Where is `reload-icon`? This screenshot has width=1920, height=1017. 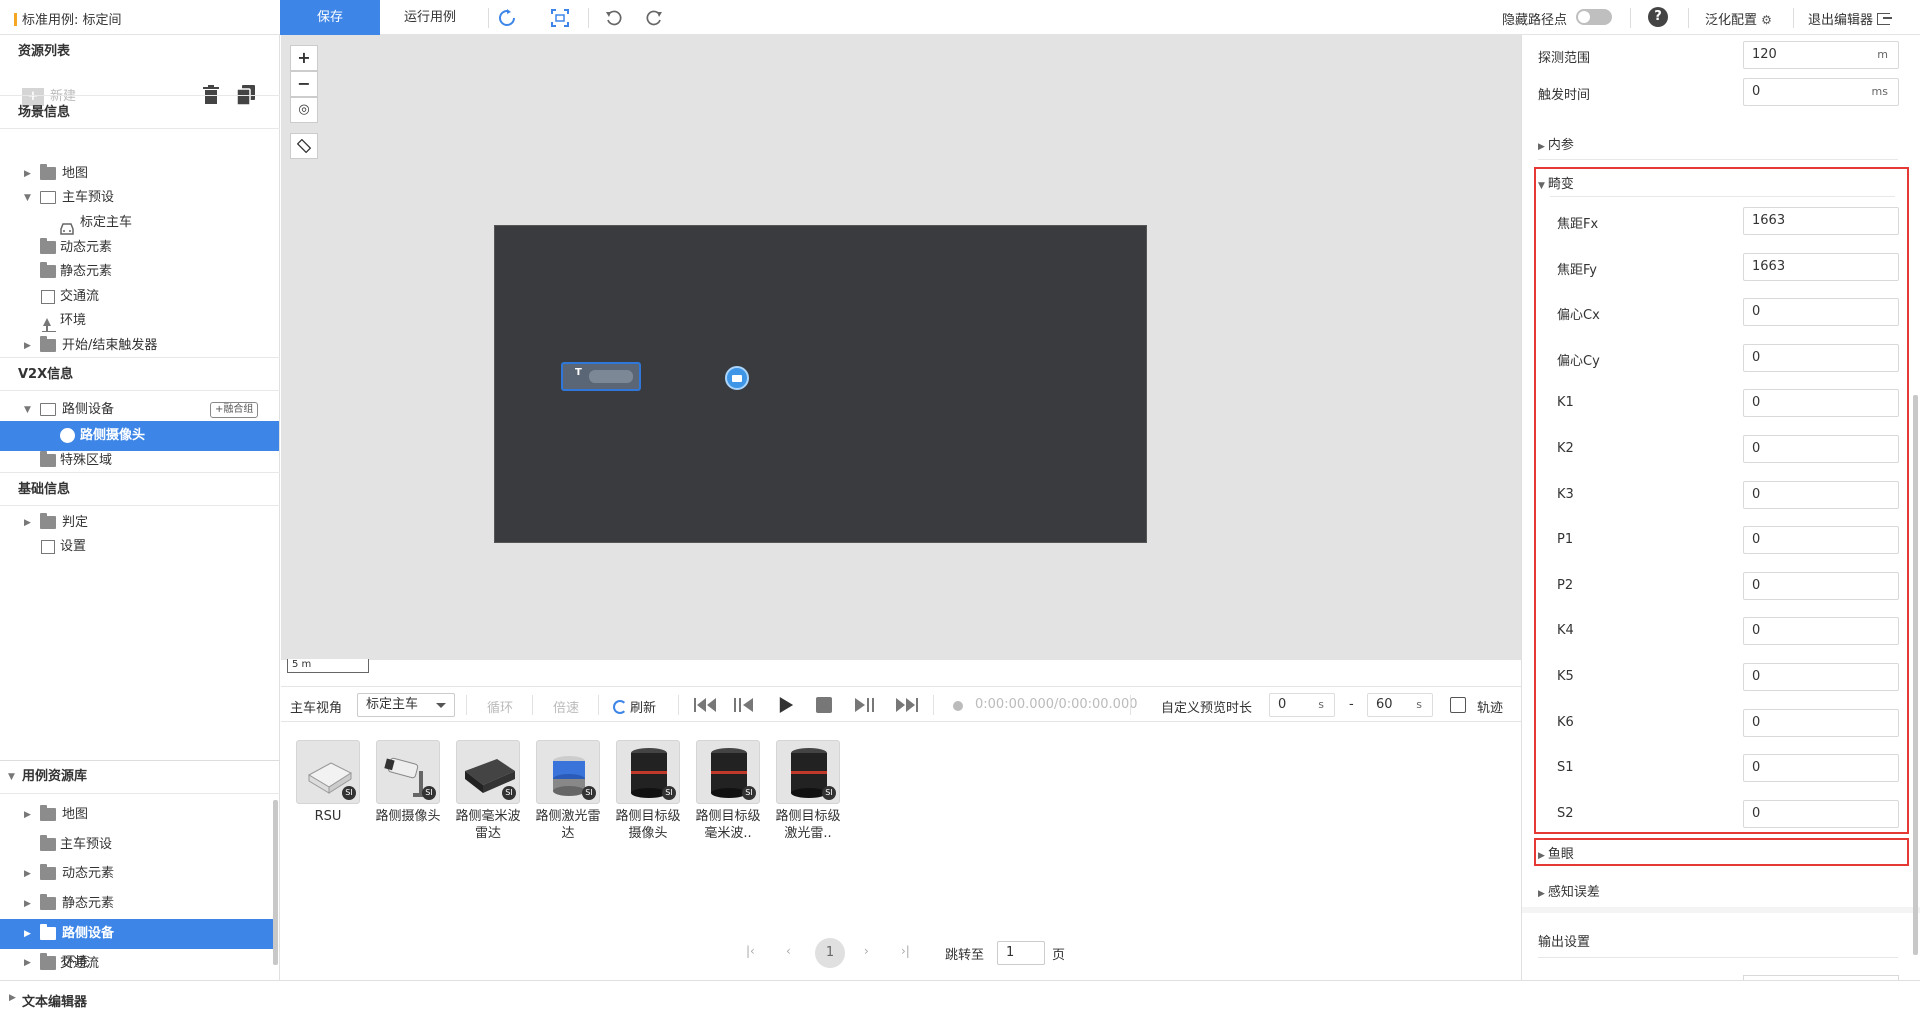 reload-icon is located at coordinates (507, 18).